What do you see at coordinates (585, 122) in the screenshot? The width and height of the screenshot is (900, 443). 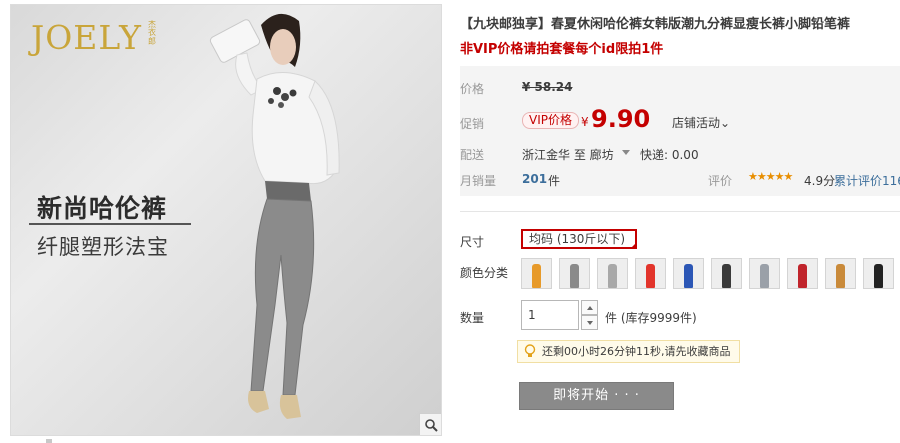 I see `currency-symbol: ¥` at bounding box center [585, 122].